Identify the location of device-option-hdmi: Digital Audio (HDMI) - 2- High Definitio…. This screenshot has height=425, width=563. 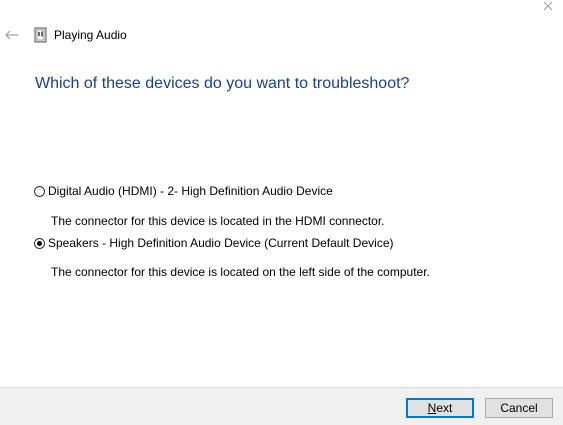
(183, 191).